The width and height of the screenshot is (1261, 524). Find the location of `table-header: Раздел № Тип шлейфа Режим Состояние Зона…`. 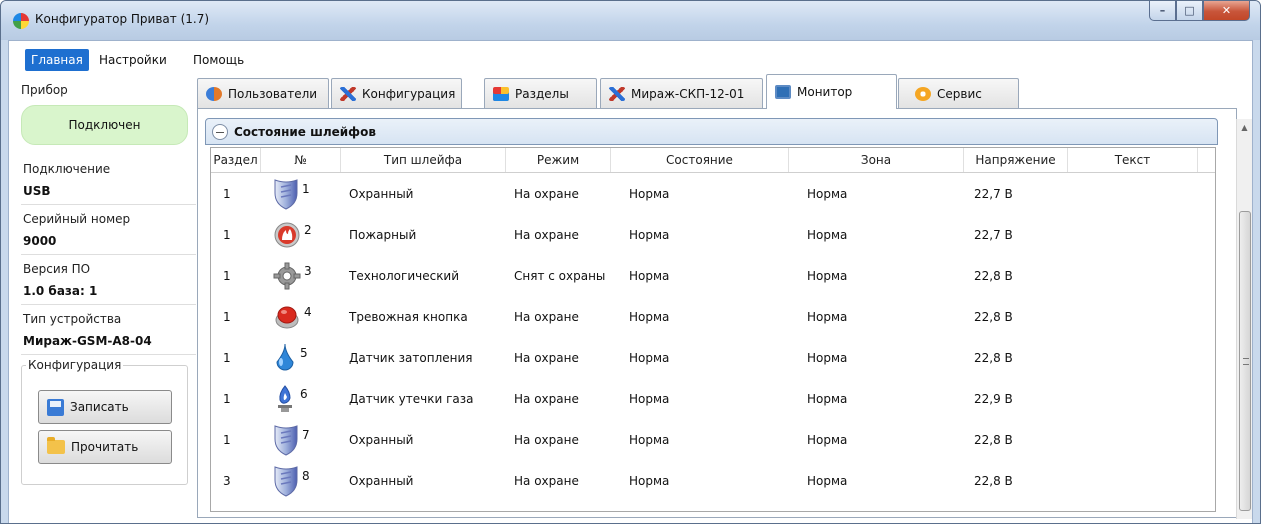

table-header: Раздел № Тип шлейфа Режим Состояние Зона… is located at coordinates (713, 160).